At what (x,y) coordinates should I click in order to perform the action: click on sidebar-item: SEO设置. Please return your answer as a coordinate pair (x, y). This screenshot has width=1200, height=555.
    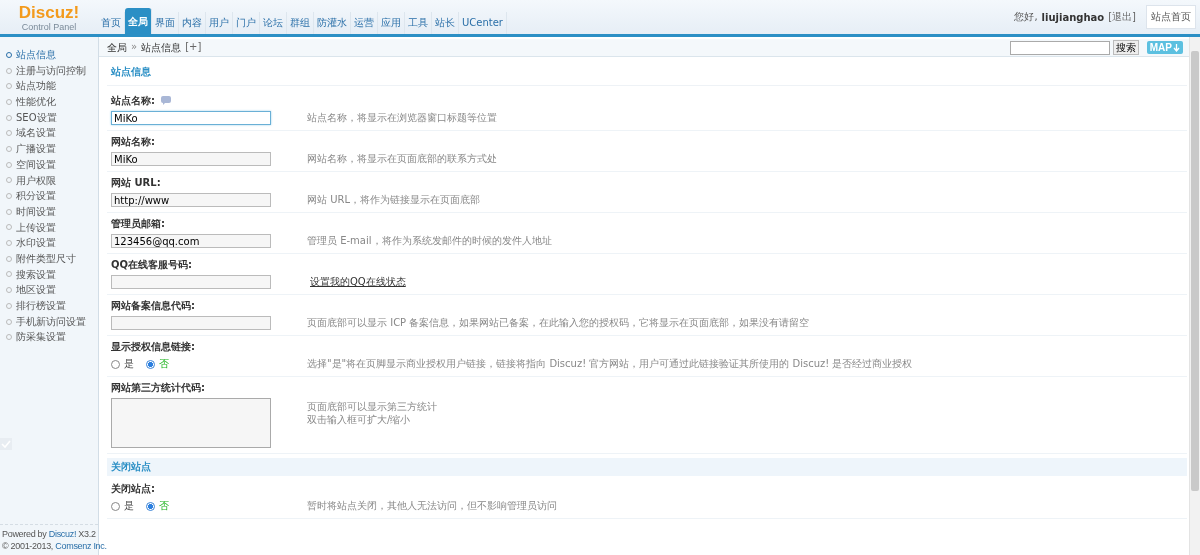
    Looking at the image, I should click on (49, 117).